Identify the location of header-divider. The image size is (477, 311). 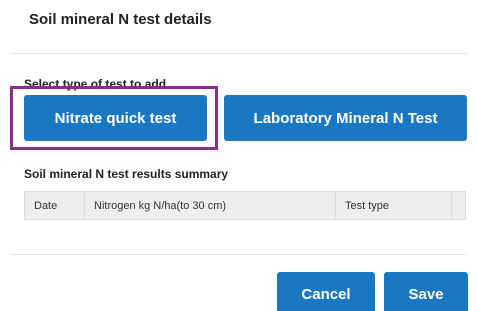
(238, 53).